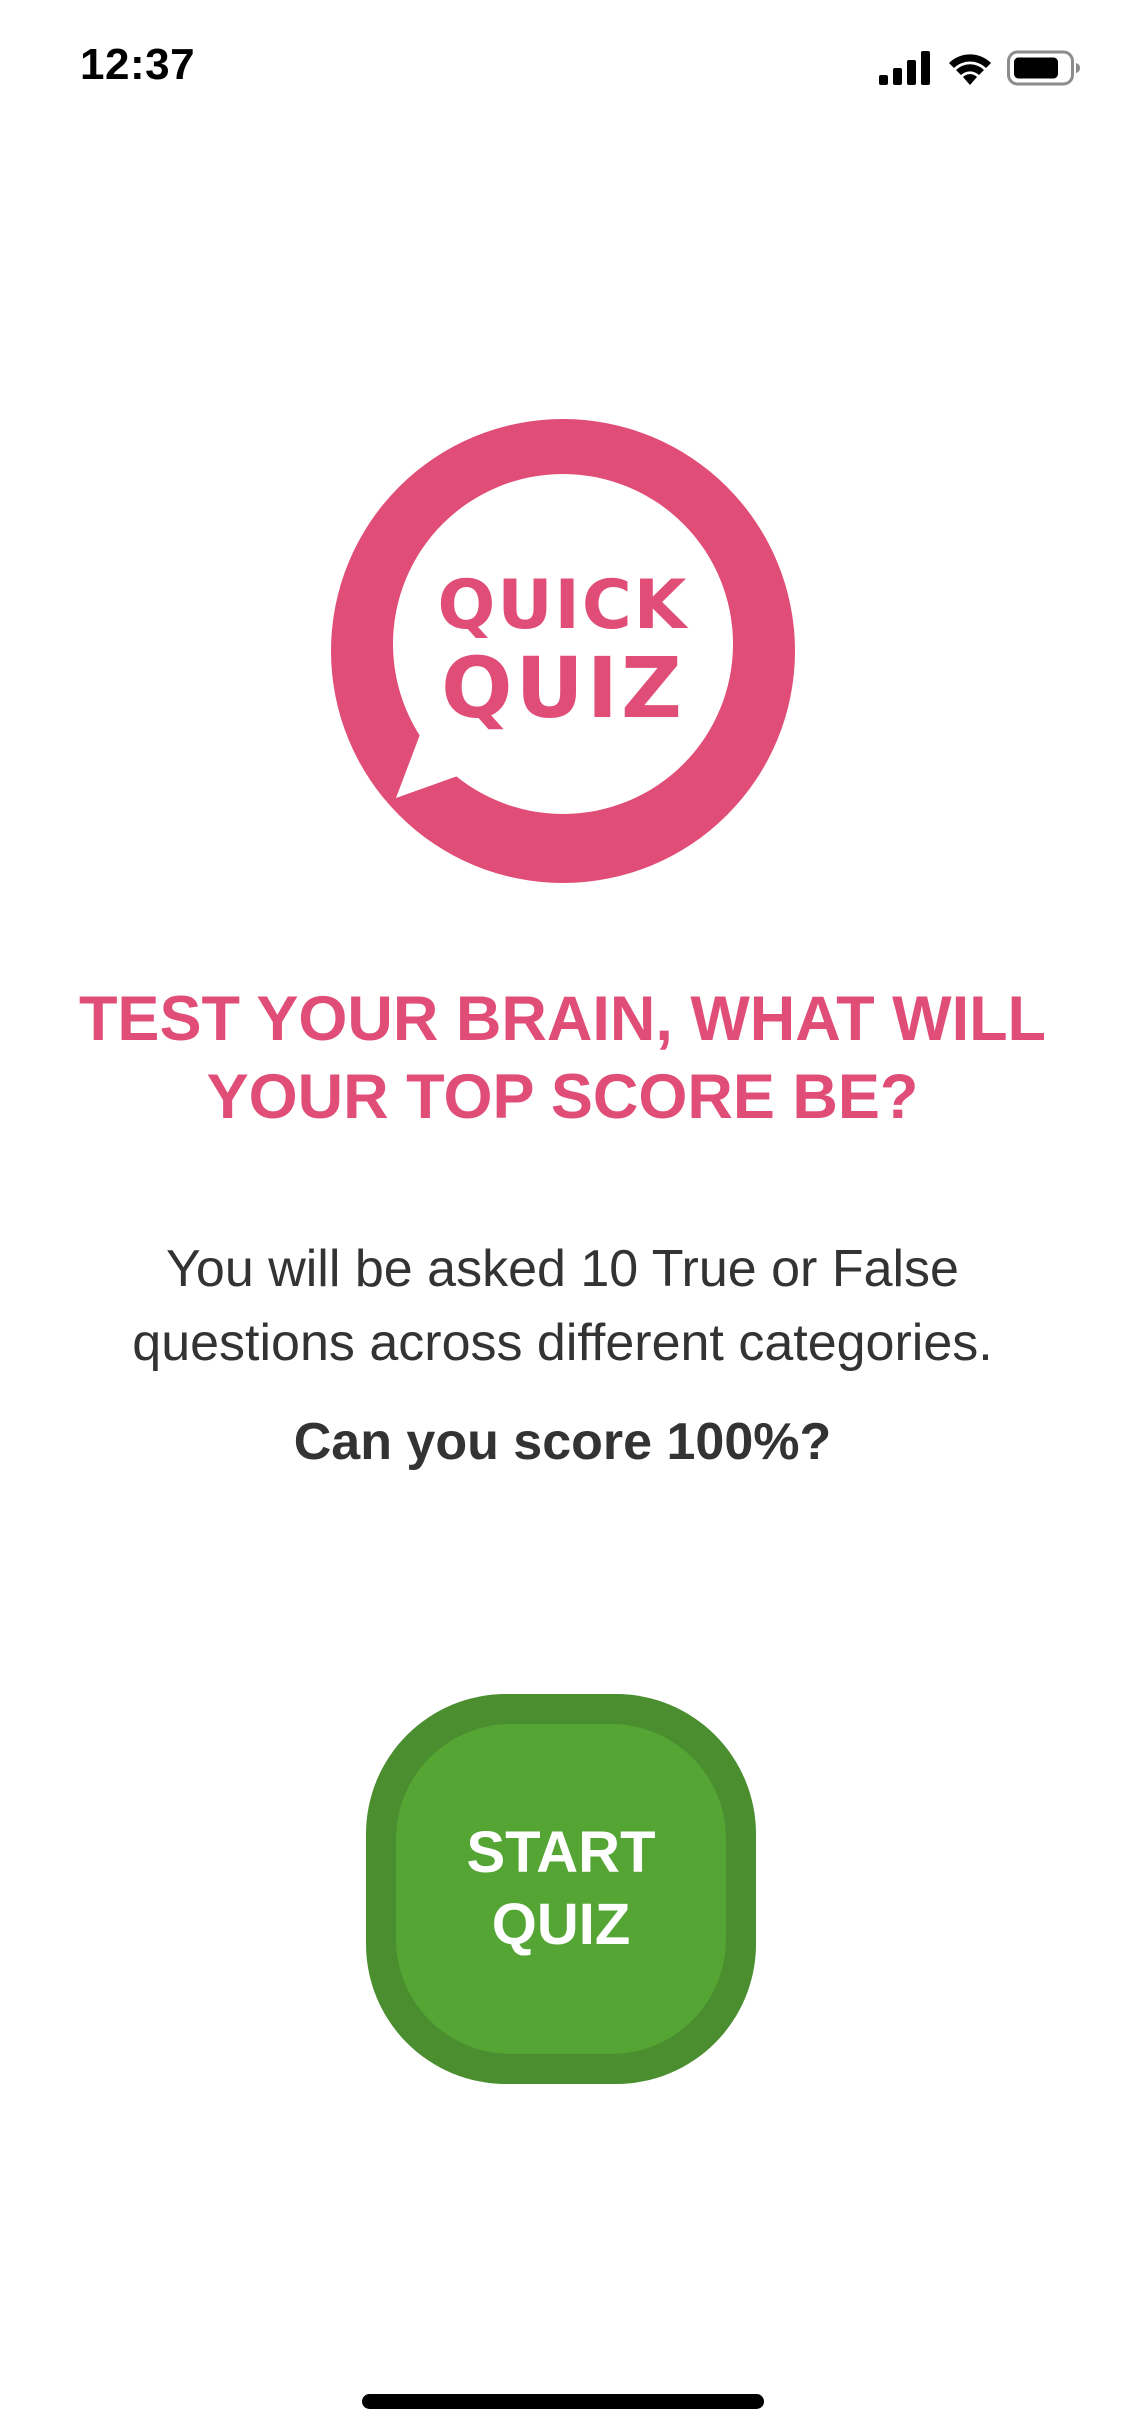 The height and width of the screenshot is (2436, 1125). What do you see at coordinates (562, 1442) in the screenshot?
I see `challenge-text: Can you score 100%?` at bounding box center [562, 1442].